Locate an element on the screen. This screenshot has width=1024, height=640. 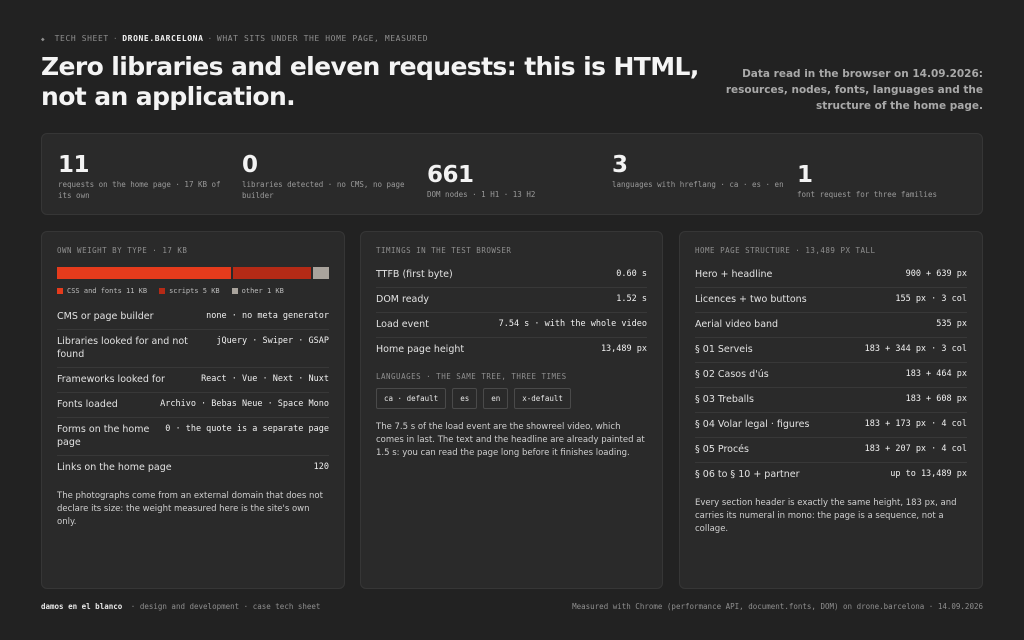
stat-value: 661 is located at coordinates (450, 175).